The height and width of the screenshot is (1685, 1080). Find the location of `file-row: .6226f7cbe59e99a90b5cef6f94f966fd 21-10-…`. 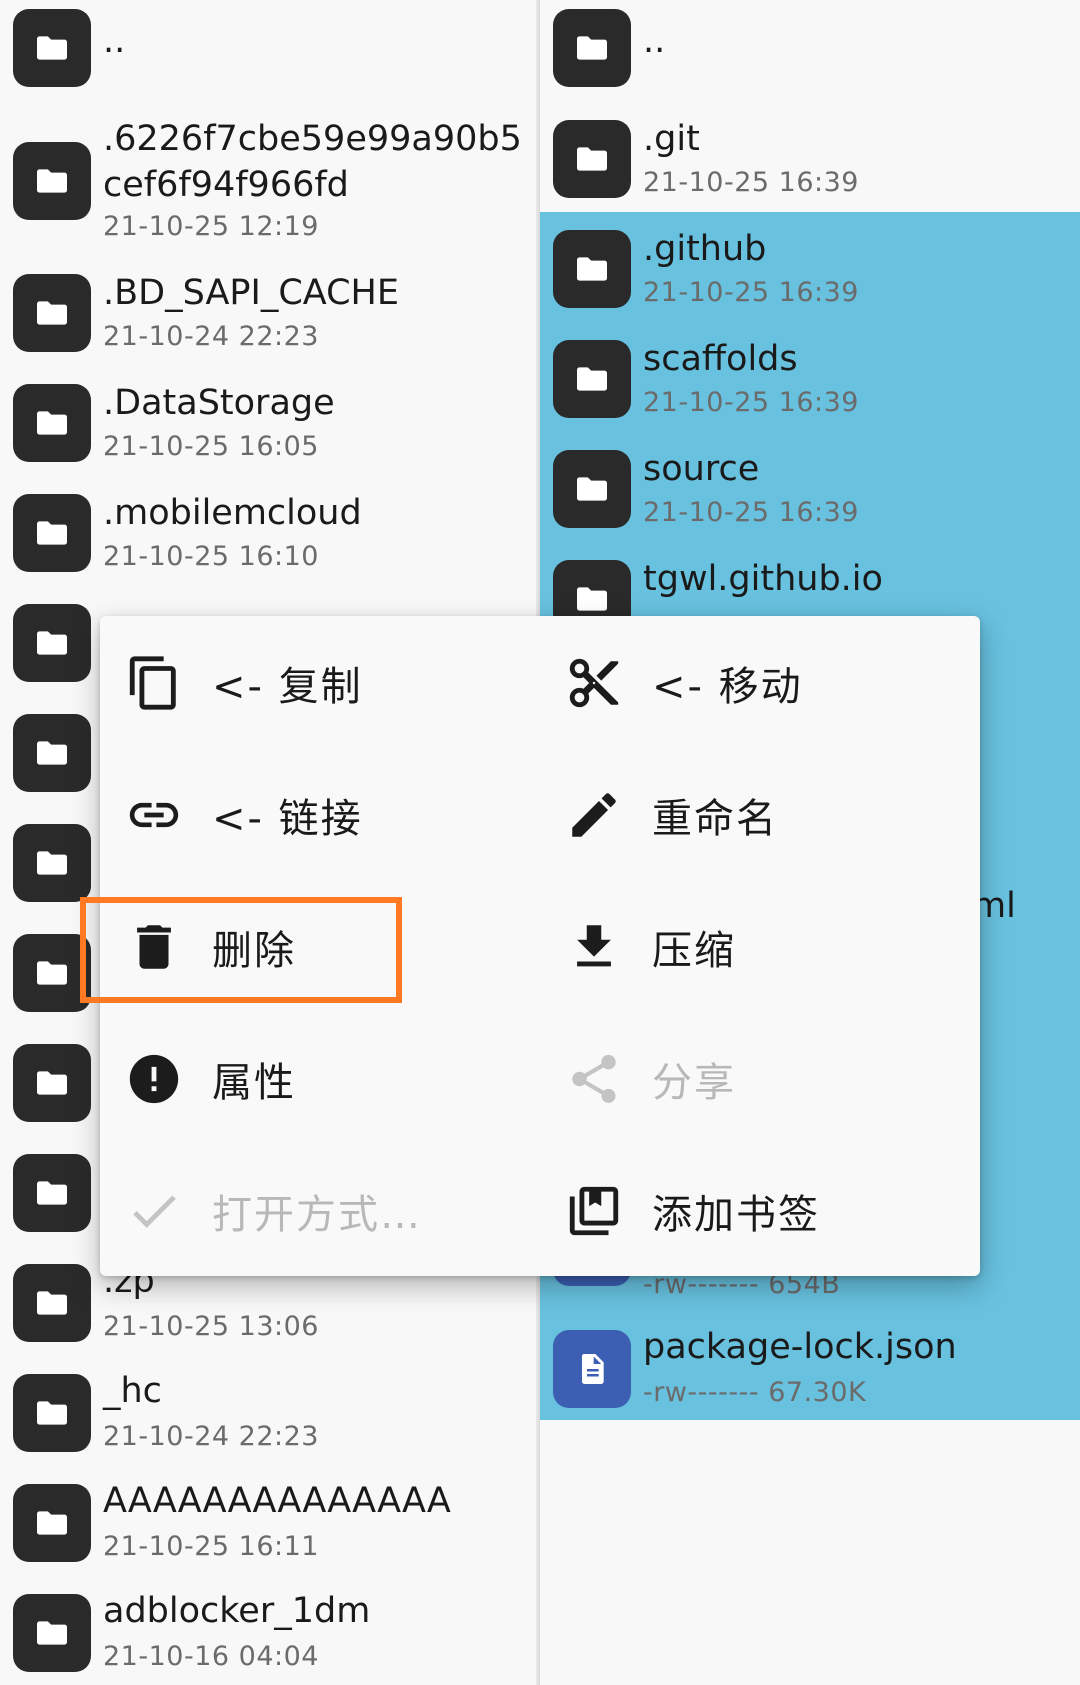

file-row: .6226f7cbe59e99a90b5cef6f94f966fd 21-10-… is located at coordinates (269, 181).